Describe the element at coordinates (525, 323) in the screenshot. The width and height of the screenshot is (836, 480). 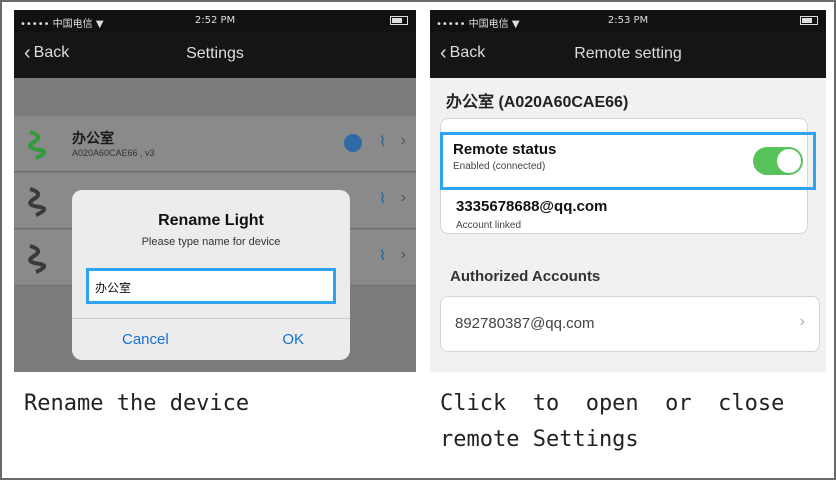
I see `authorized-account-email: 892780387@qq.com` at that location.